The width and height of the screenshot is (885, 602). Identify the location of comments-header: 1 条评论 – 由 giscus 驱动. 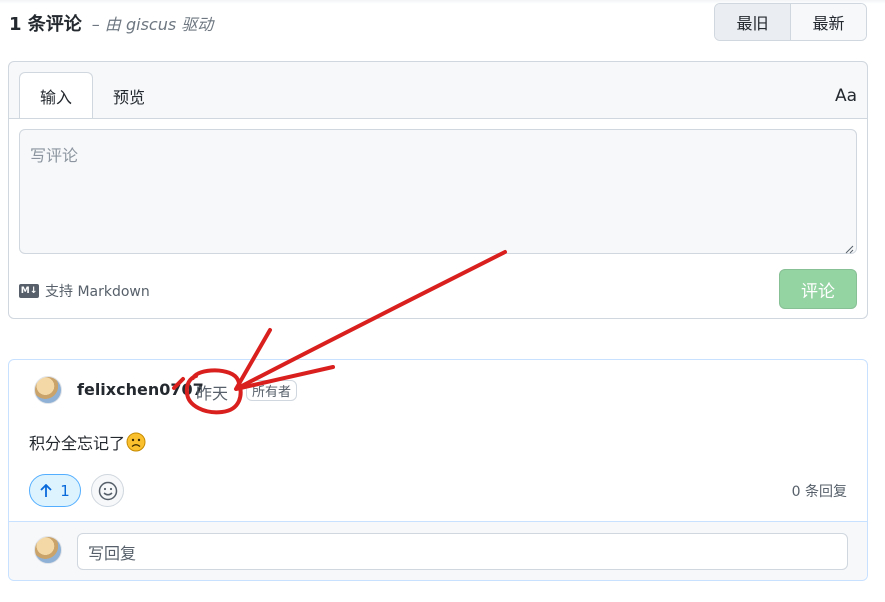
(111, 22).